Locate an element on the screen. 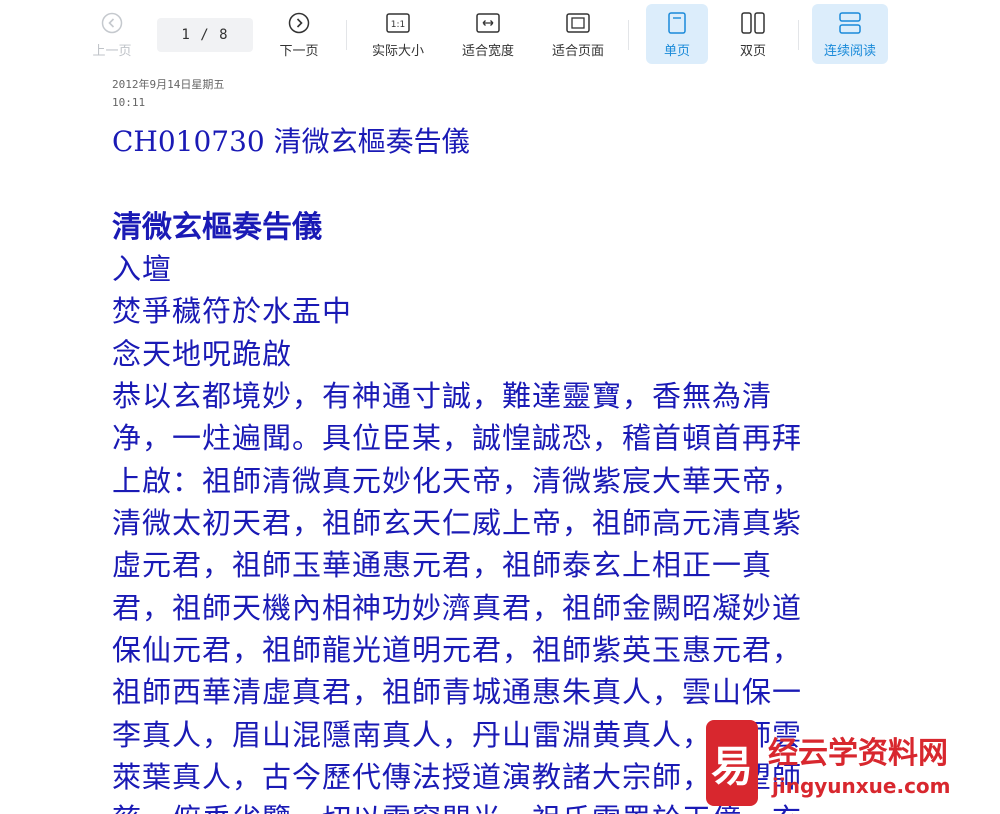 The width and height of the screenshot is (1000, 814). text-line: 焚爭穢符於水盂中 is located at coordinates (232, 311).